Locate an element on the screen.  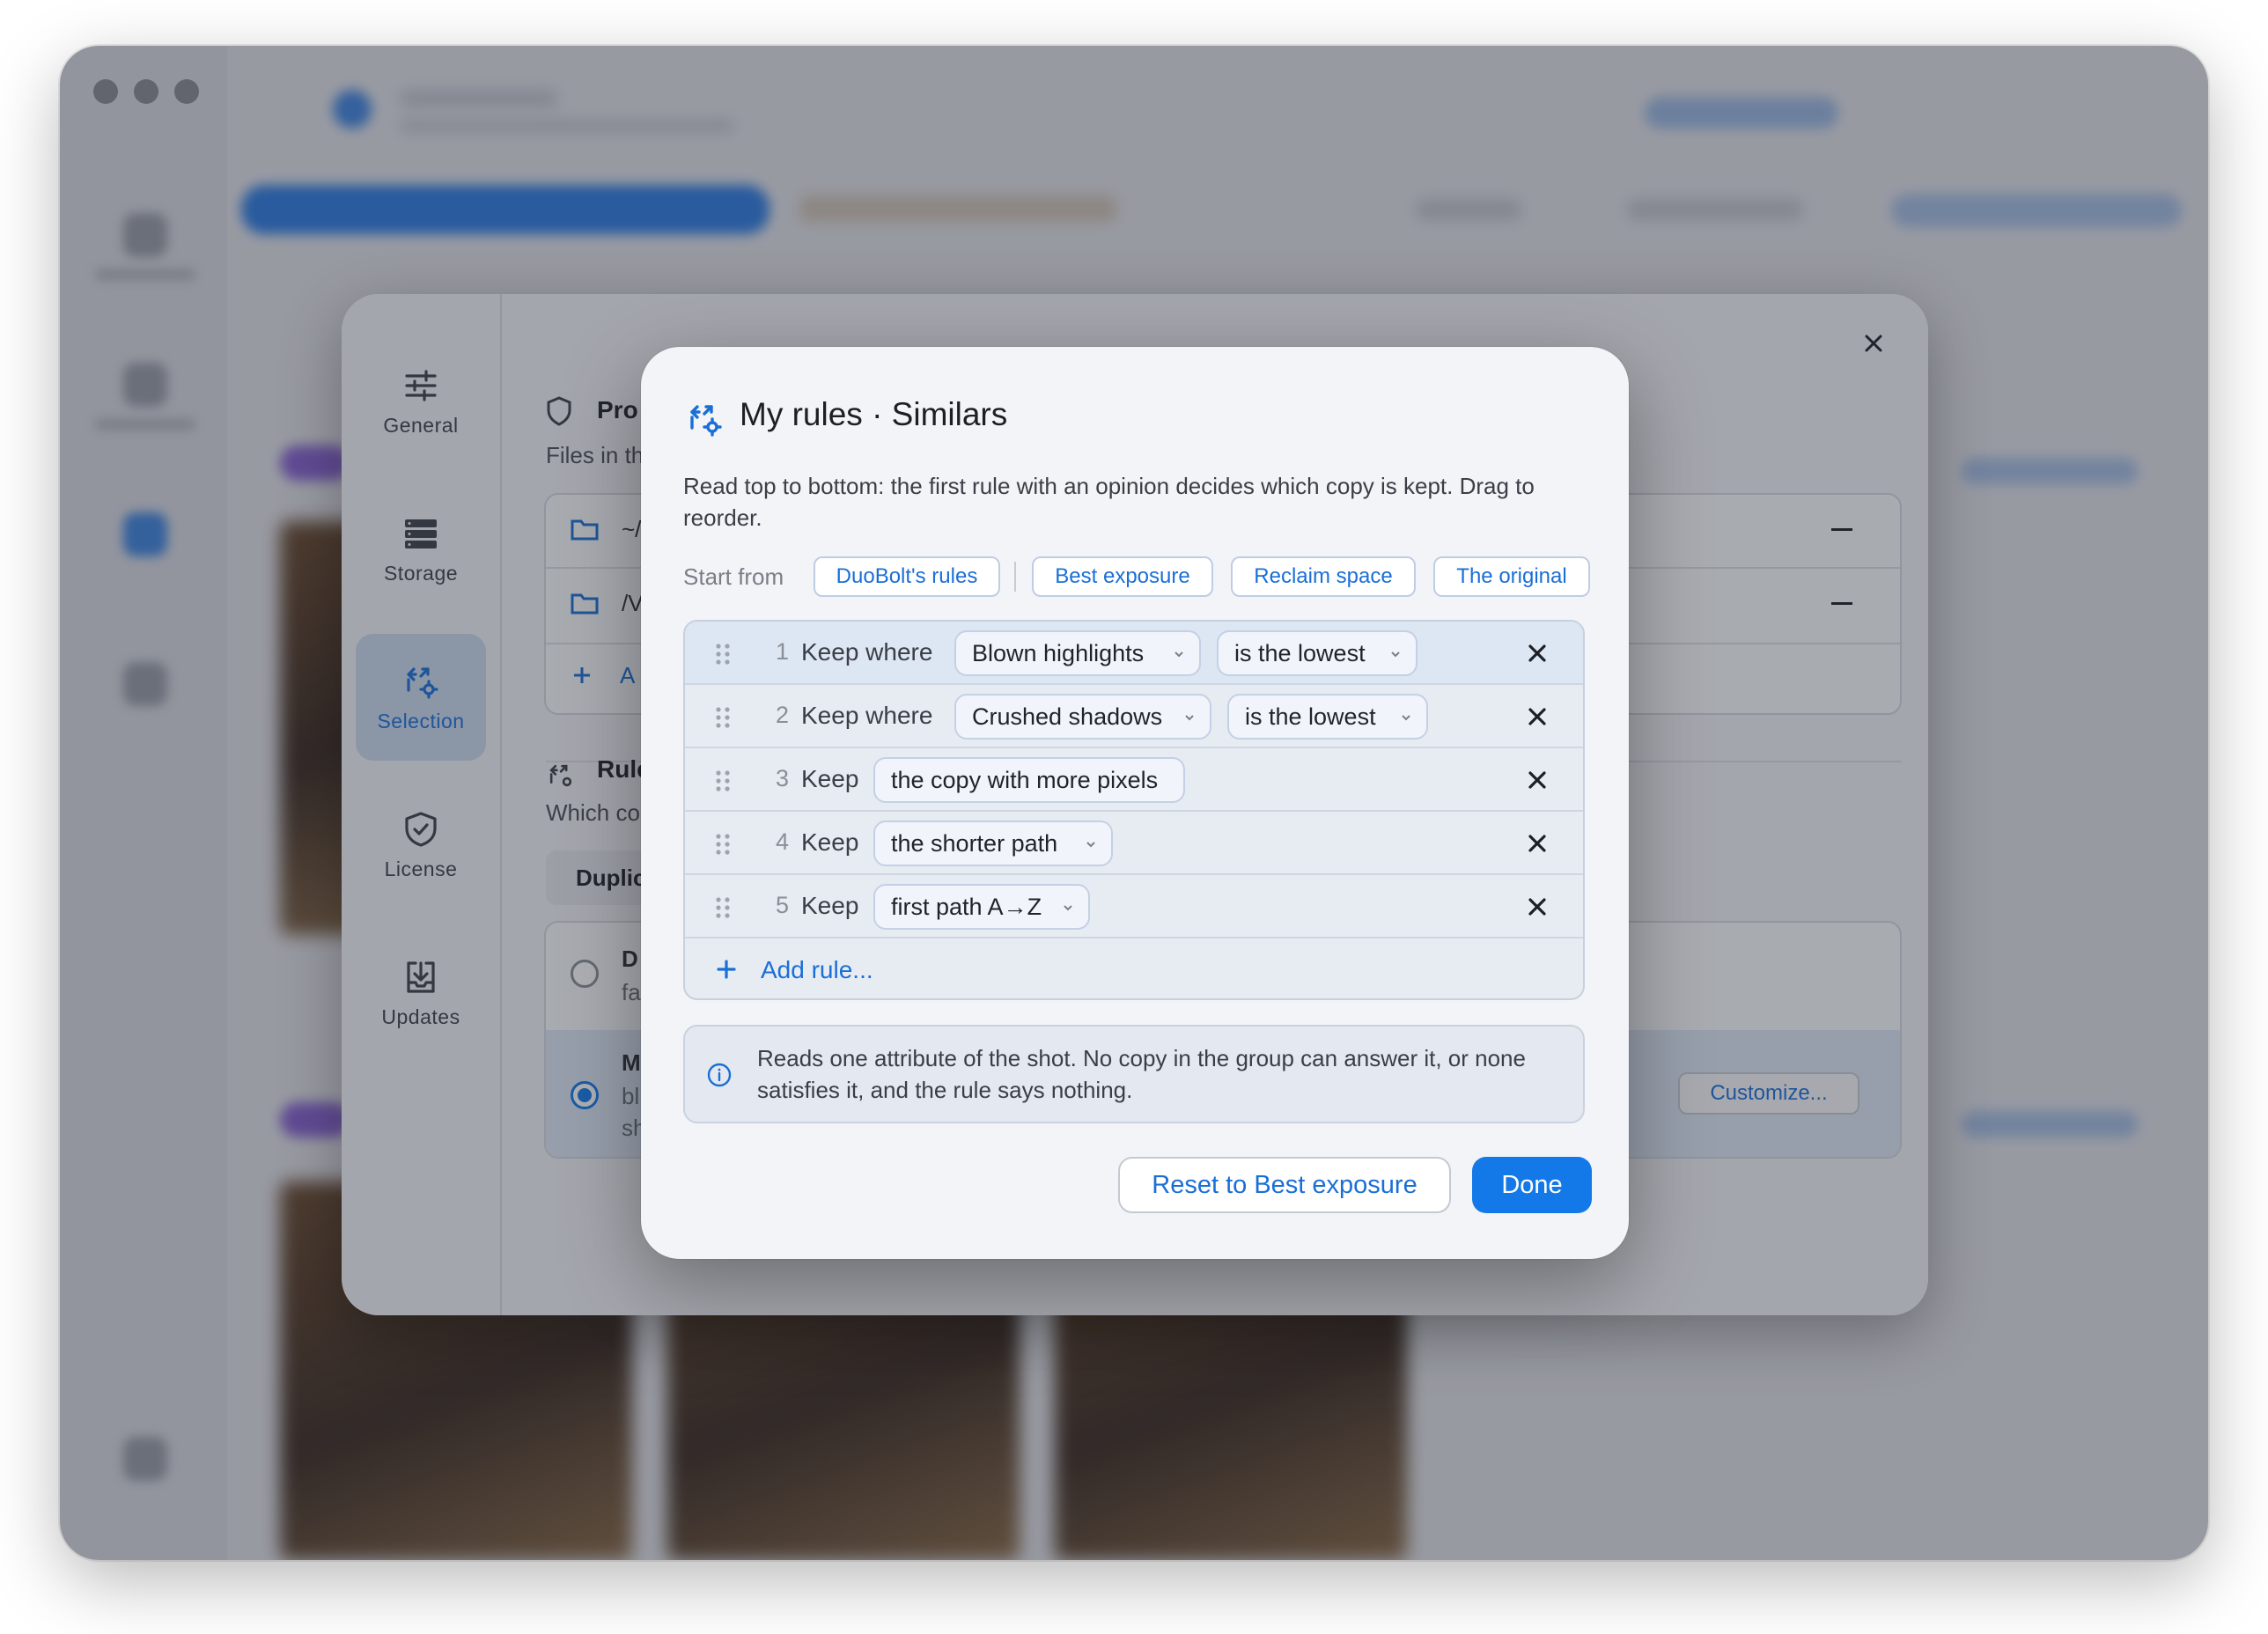
rule-number: 5 is located at coordinates (782, 905).